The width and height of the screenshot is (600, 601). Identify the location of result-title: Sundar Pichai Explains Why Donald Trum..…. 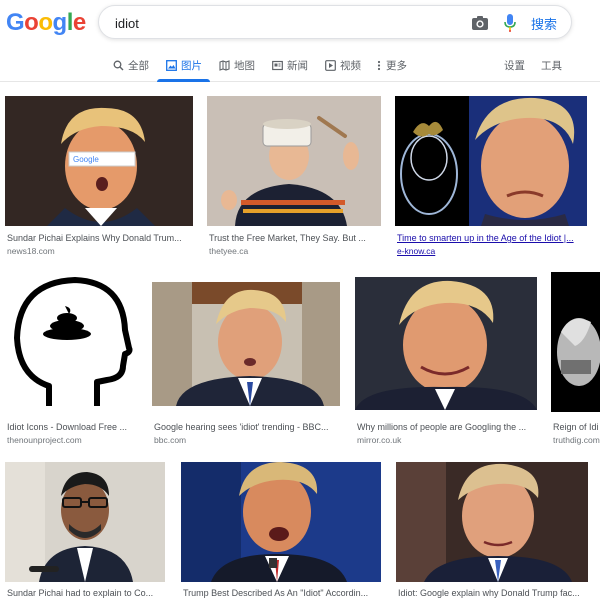
(100, 238).